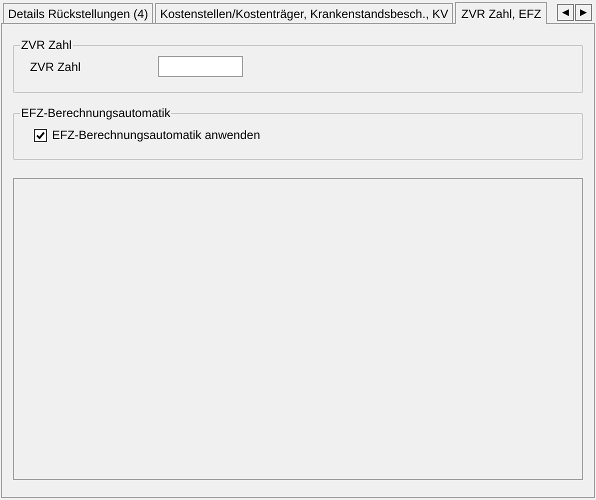 The height and width of the screenshot is (500, 596). What do you see at coordinates (583, 12) in the screenshot?
I see `scroll-right-button: ▶` at bounding box center [583, 12].